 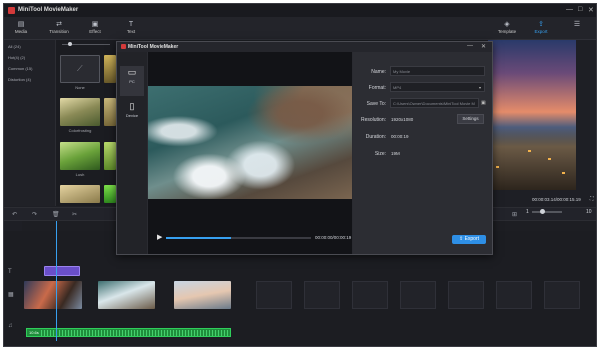 What do you see at coordinates (11, 10) in the screenshot?
I see `app-logo-icon` at bounding box center [11, 10].